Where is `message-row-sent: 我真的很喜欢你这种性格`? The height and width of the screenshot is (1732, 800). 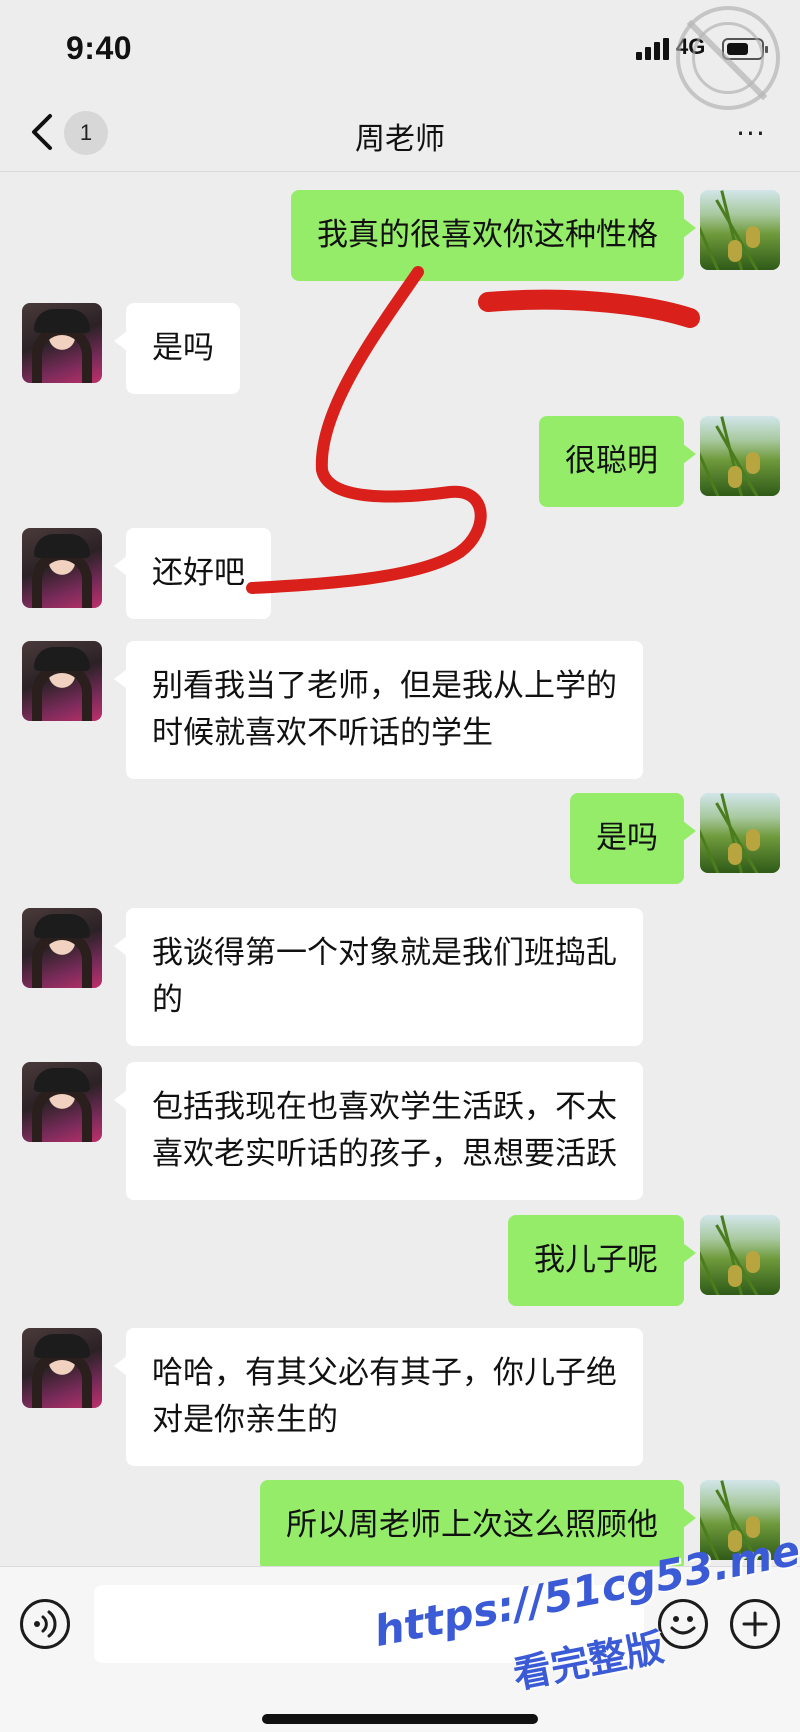
message-row-sent: 我真的很喜欢你这种性格 is located at coordinates (400, 240).